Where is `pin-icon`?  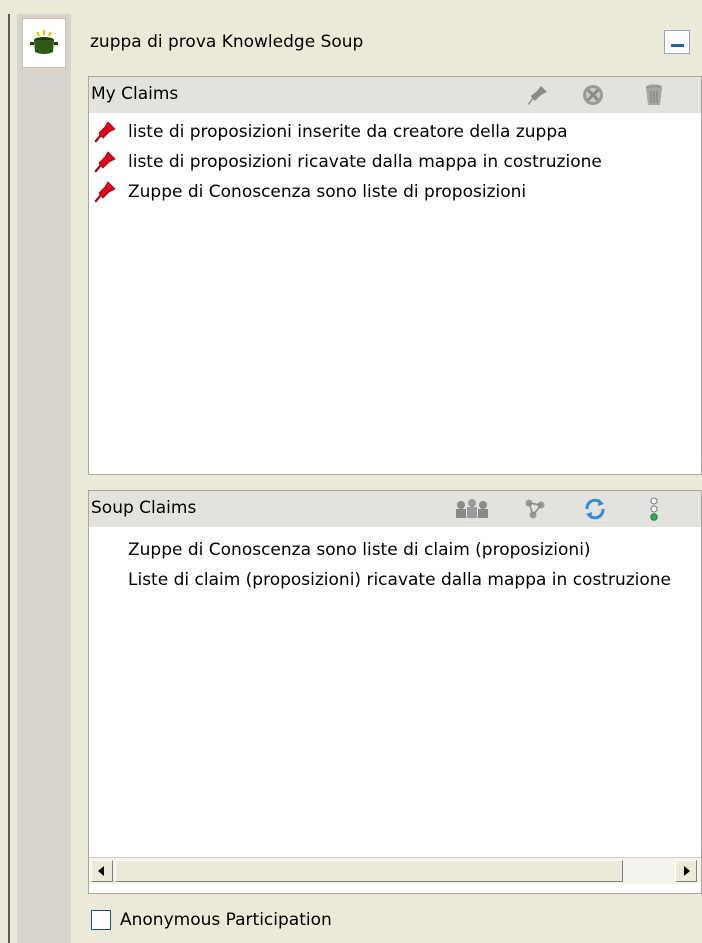
pin-icon is located at coordinates (537, 95).